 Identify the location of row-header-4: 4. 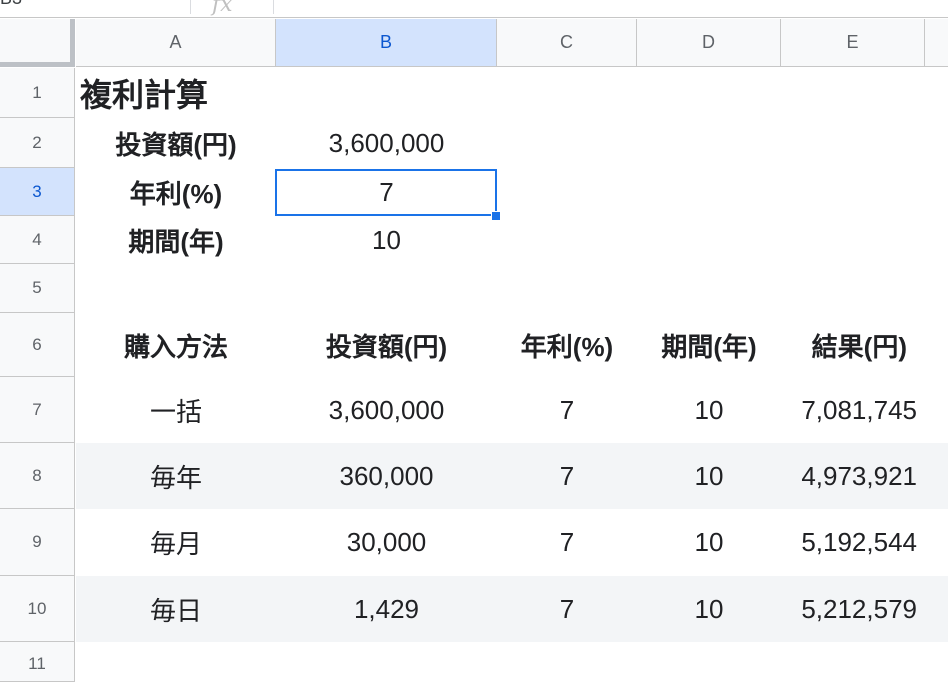
(37, 240).